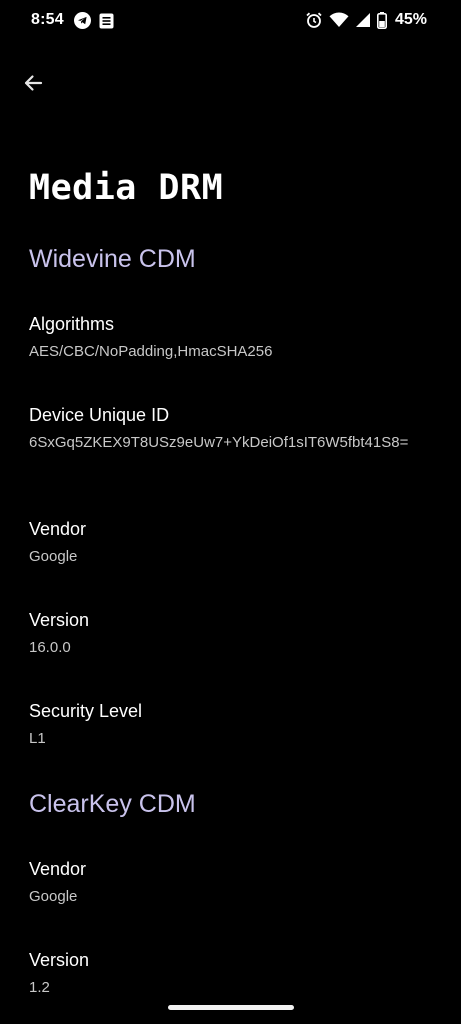  Describe the element at coordinates (86, 711) in the screenshot. I see `pref-title: Security Level` at that location.